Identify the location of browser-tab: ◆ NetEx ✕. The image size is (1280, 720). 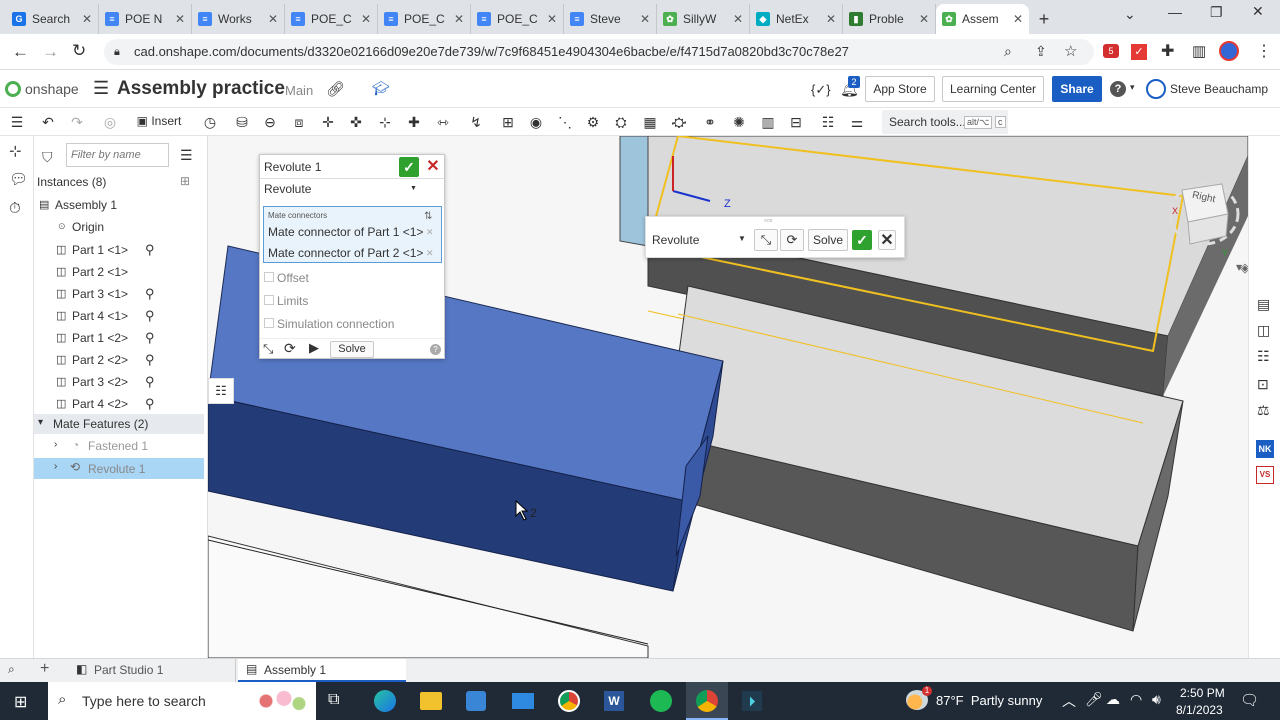
(796, 19).